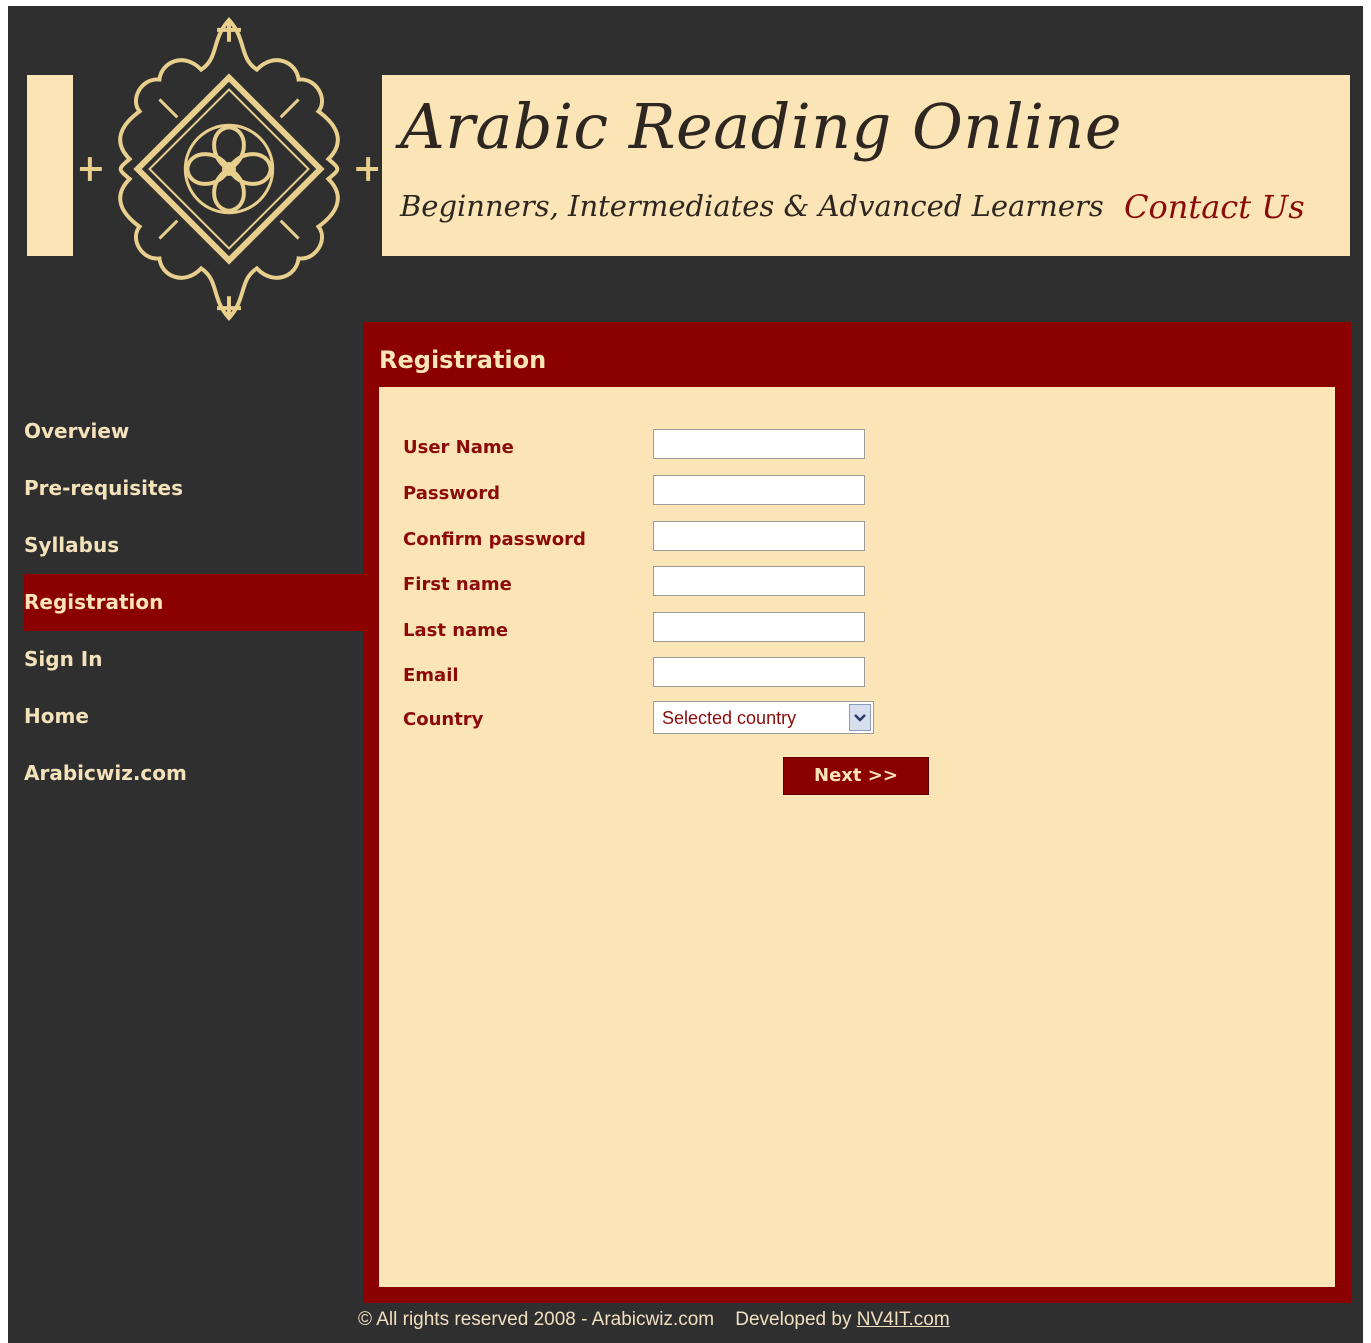 This screenshot has width=1371, height=1343. What do you see at coordinates (903, 1319) in the screenshot?
I see `footer-developer-link: NV4IT.com` at bounding box center [903, 1319].